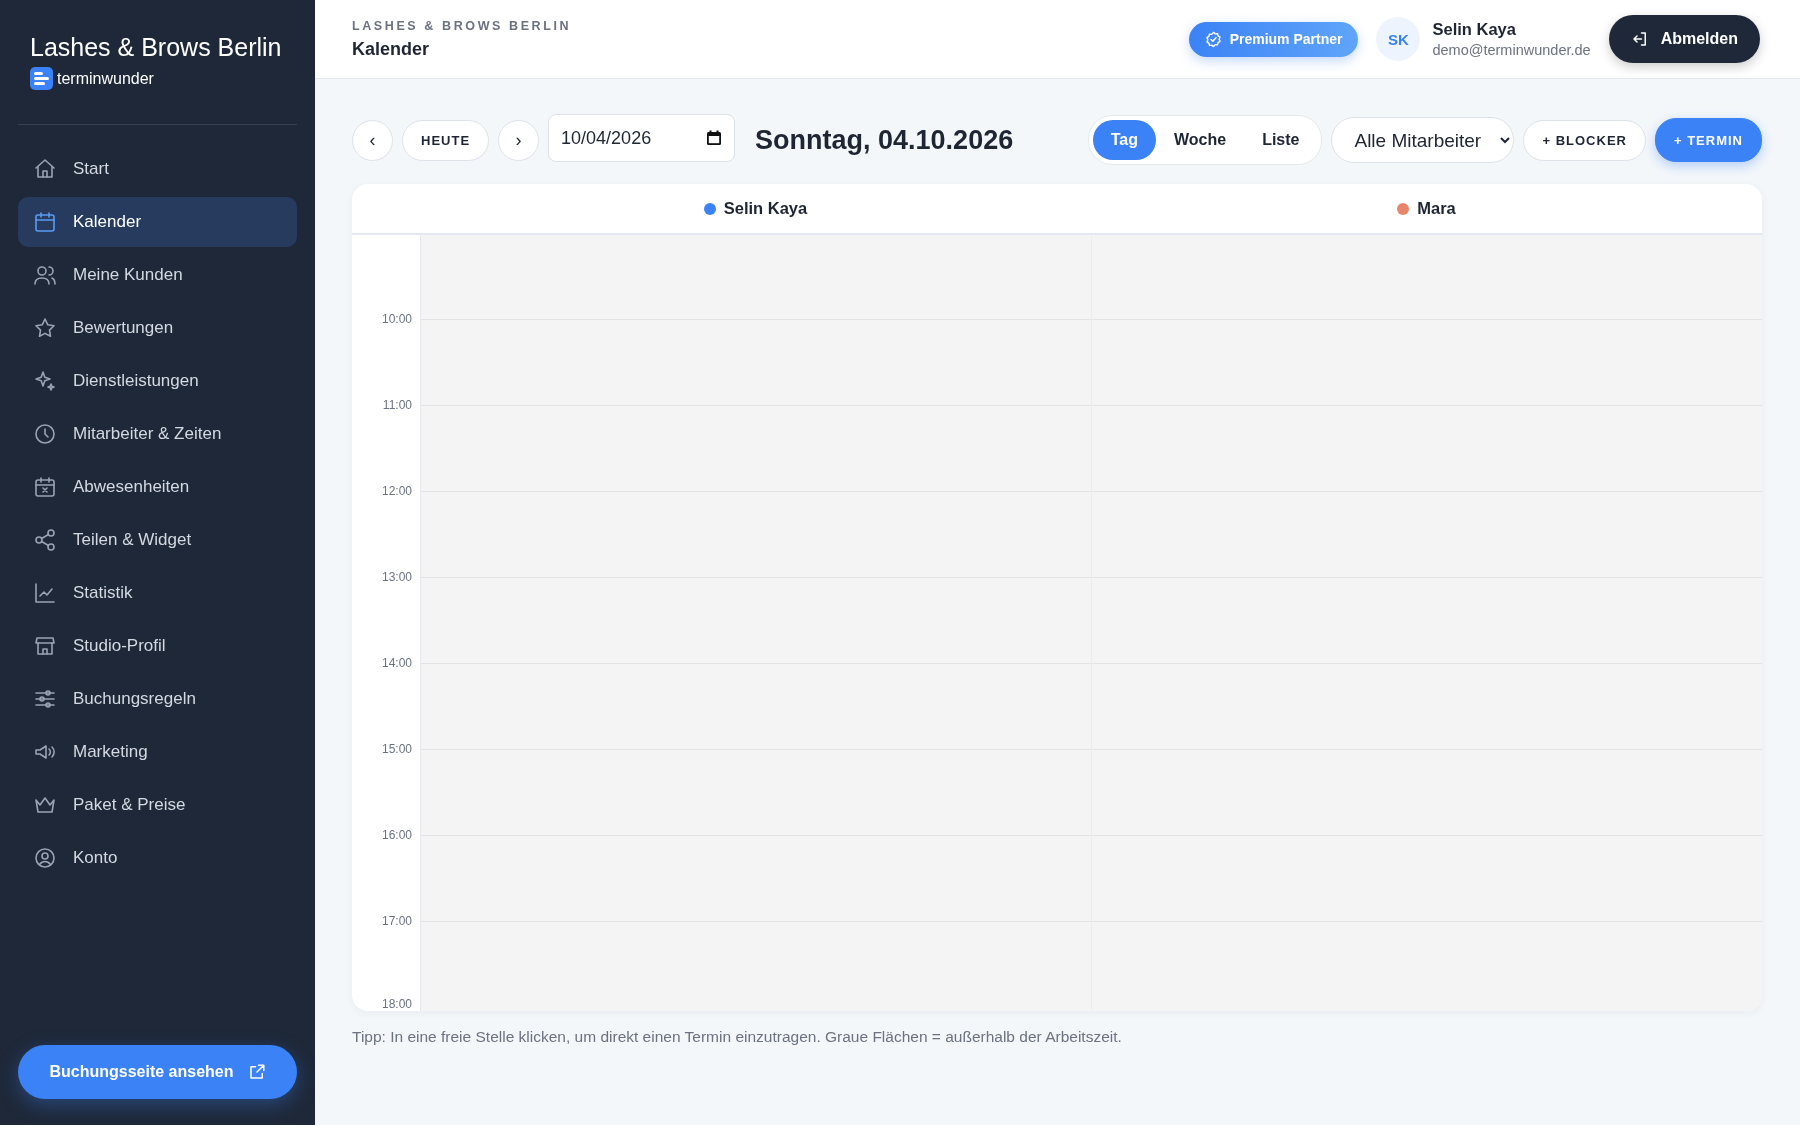  What do you see at coordinates (1639, 39) in the screenshot?
I see `logout-icon` at bounding box center [1639, 39].